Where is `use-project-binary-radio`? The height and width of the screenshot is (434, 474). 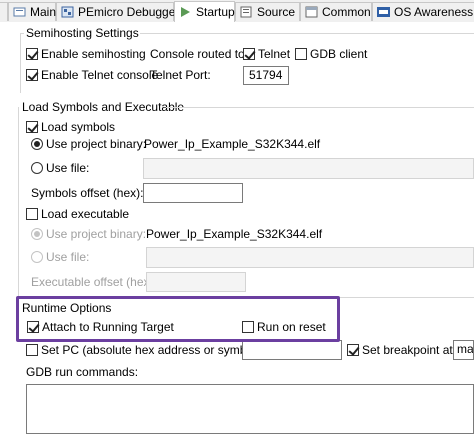 use-project-binary-radio is located at coordinates (37, 144).